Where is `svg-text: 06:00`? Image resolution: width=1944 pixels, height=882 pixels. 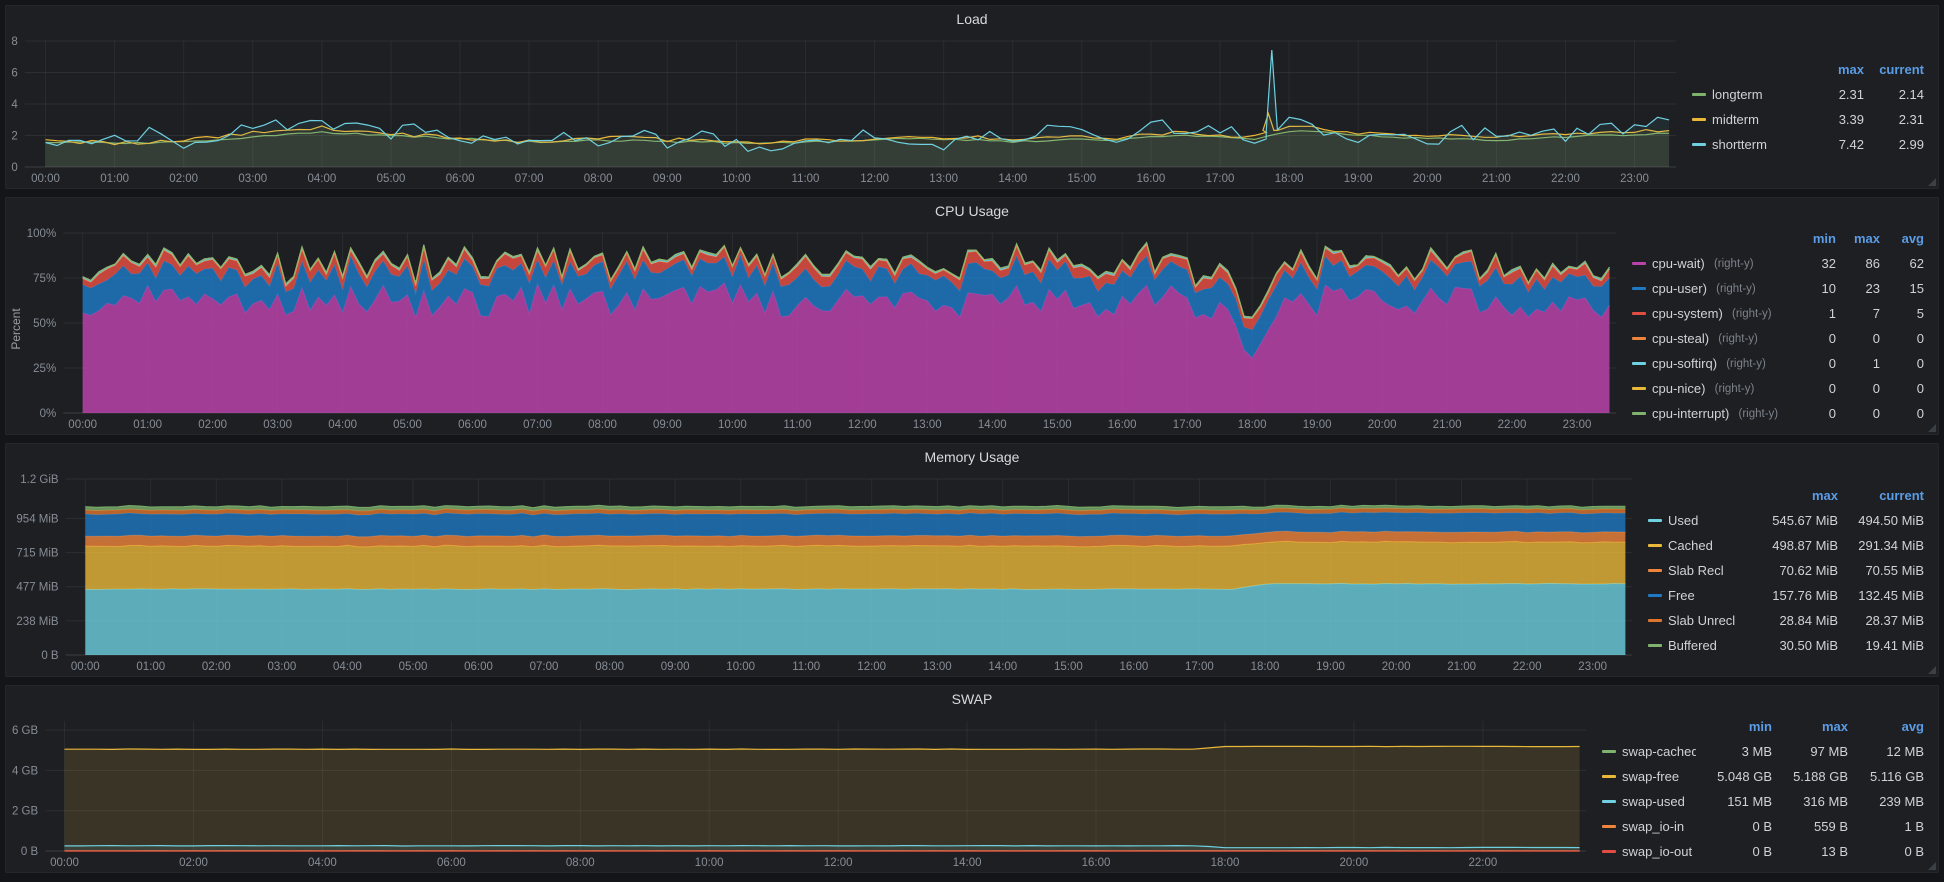 svg-text: 06:00 is located at coordinates (478, 667).